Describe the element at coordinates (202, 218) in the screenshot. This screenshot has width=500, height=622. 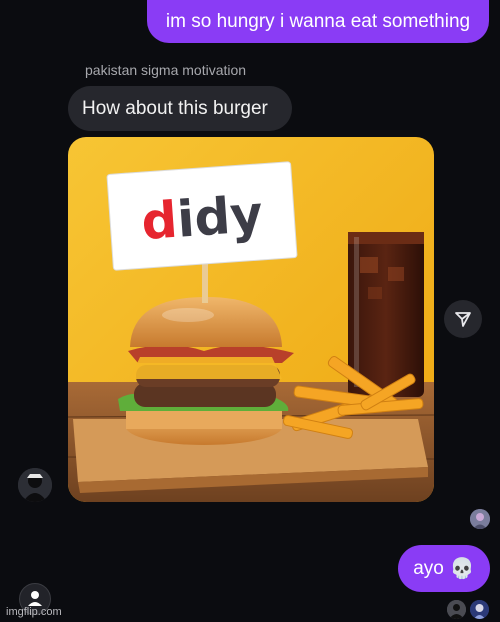
I see `sign-text: didy` at that location.